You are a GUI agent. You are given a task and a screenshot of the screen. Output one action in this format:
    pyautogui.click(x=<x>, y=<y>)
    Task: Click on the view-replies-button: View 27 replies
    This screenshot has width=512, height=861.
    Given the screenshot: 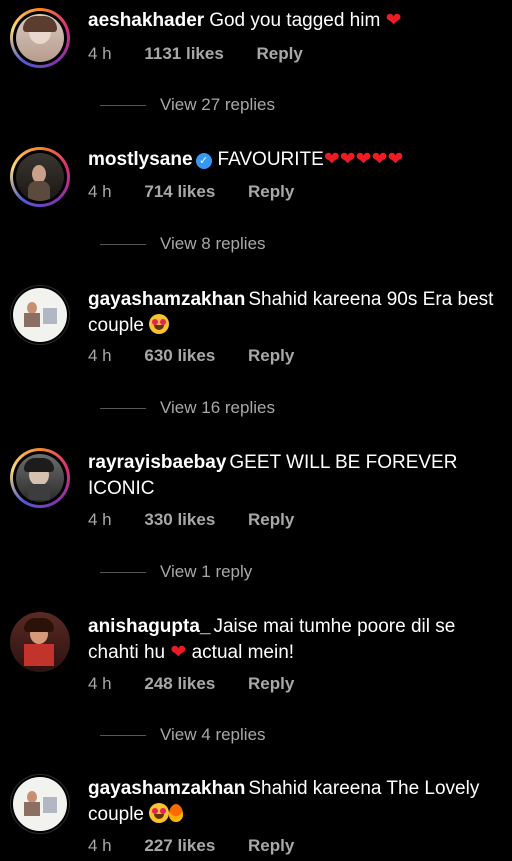 What is the action you would take?
    pyautogui.click(x=187, y=105)
    